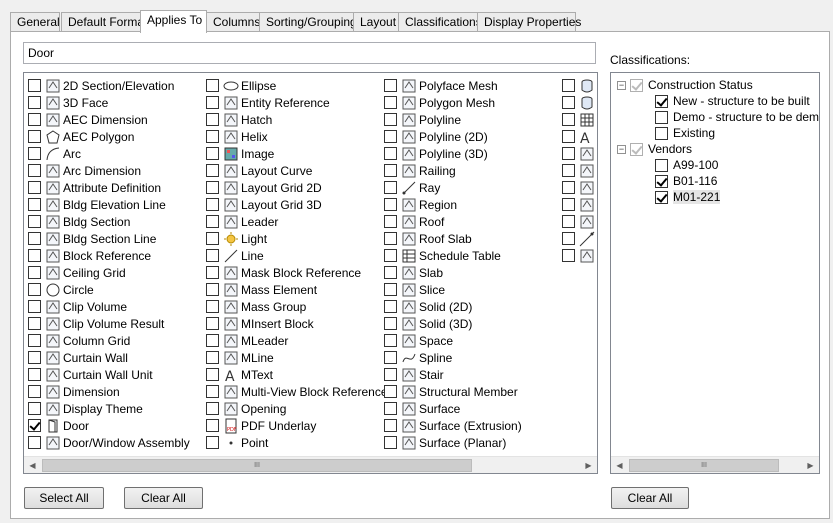 This screenshot has width=833, height=523. What do you see at coordinates (453, 136) in the screenshot?
I see `list-item: Polyline (2D)` at bounding box center [453, 136].